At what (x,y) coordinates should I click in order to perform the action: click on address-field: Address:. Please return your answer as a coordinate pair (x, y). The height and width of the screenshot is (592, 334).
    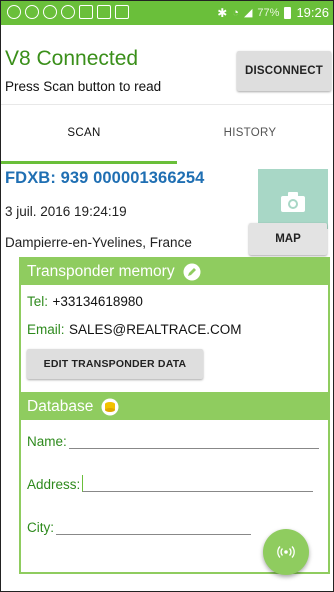
    Looking at the image, I should click on (170, 483).